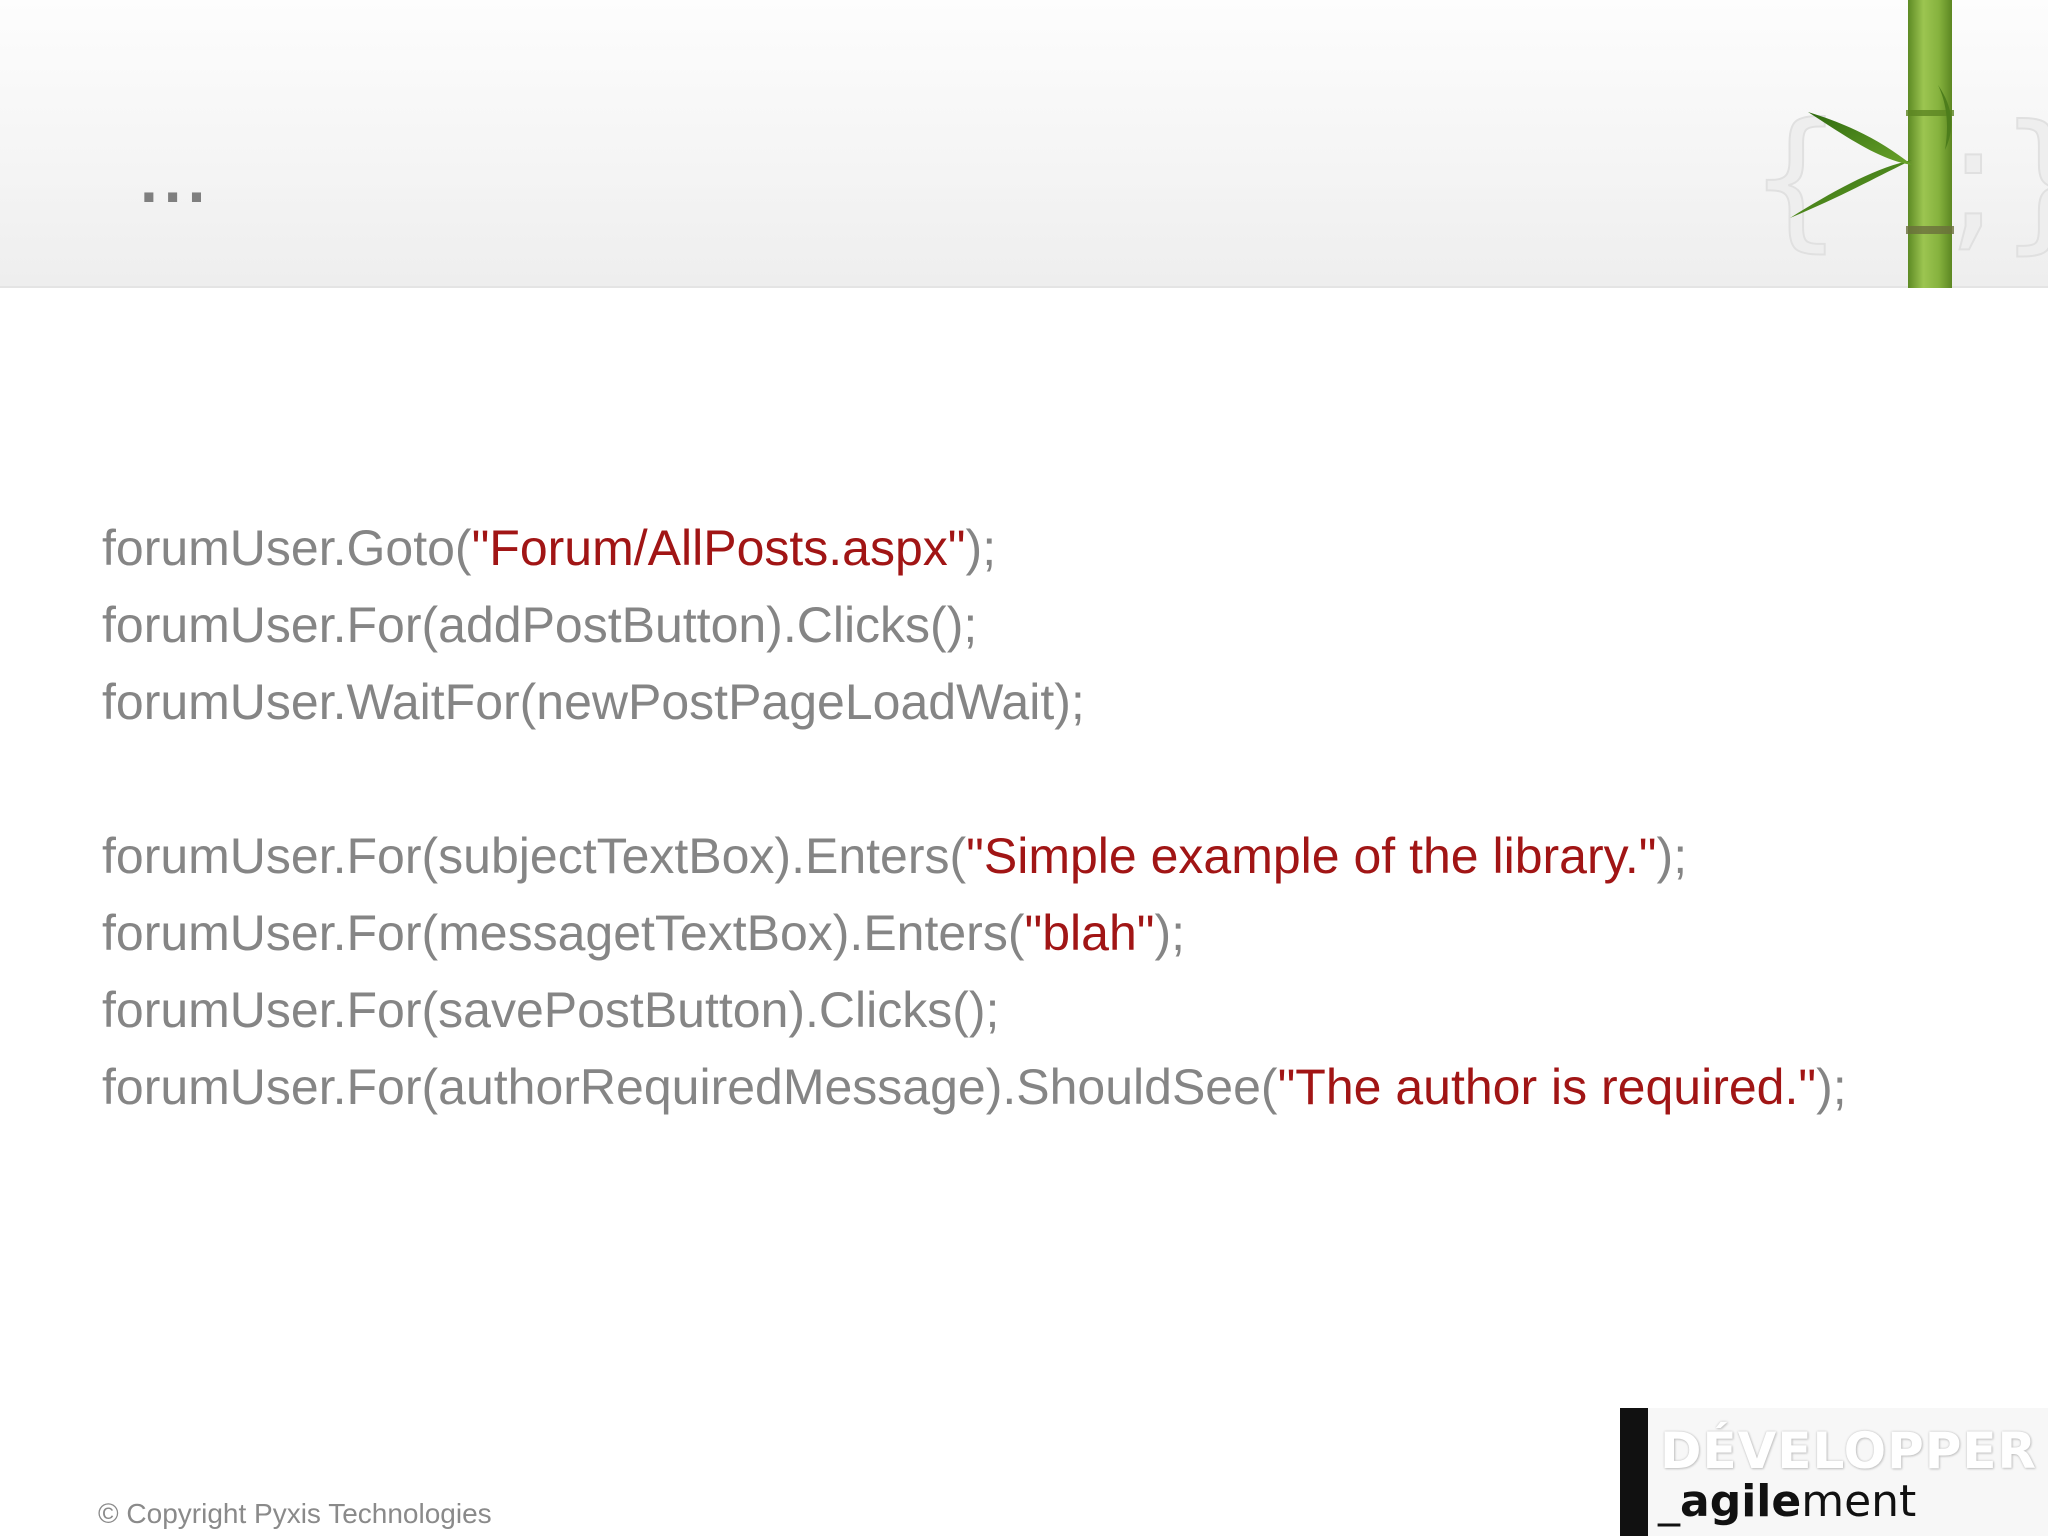 This screenshot has width=2048, height=1536. I want to click on logo-black-bar, so click(1634, 1472).